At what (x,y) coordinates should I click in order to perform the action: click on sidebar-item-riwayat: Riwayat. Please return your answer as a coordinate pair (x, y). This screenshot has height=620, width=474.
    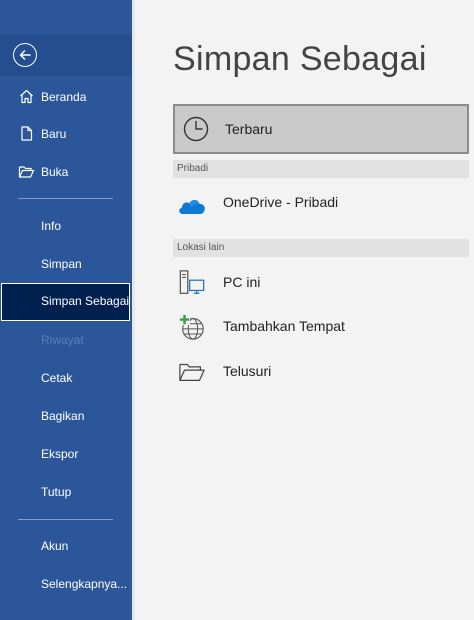
    Looking at the image, I should click on (66, 340).